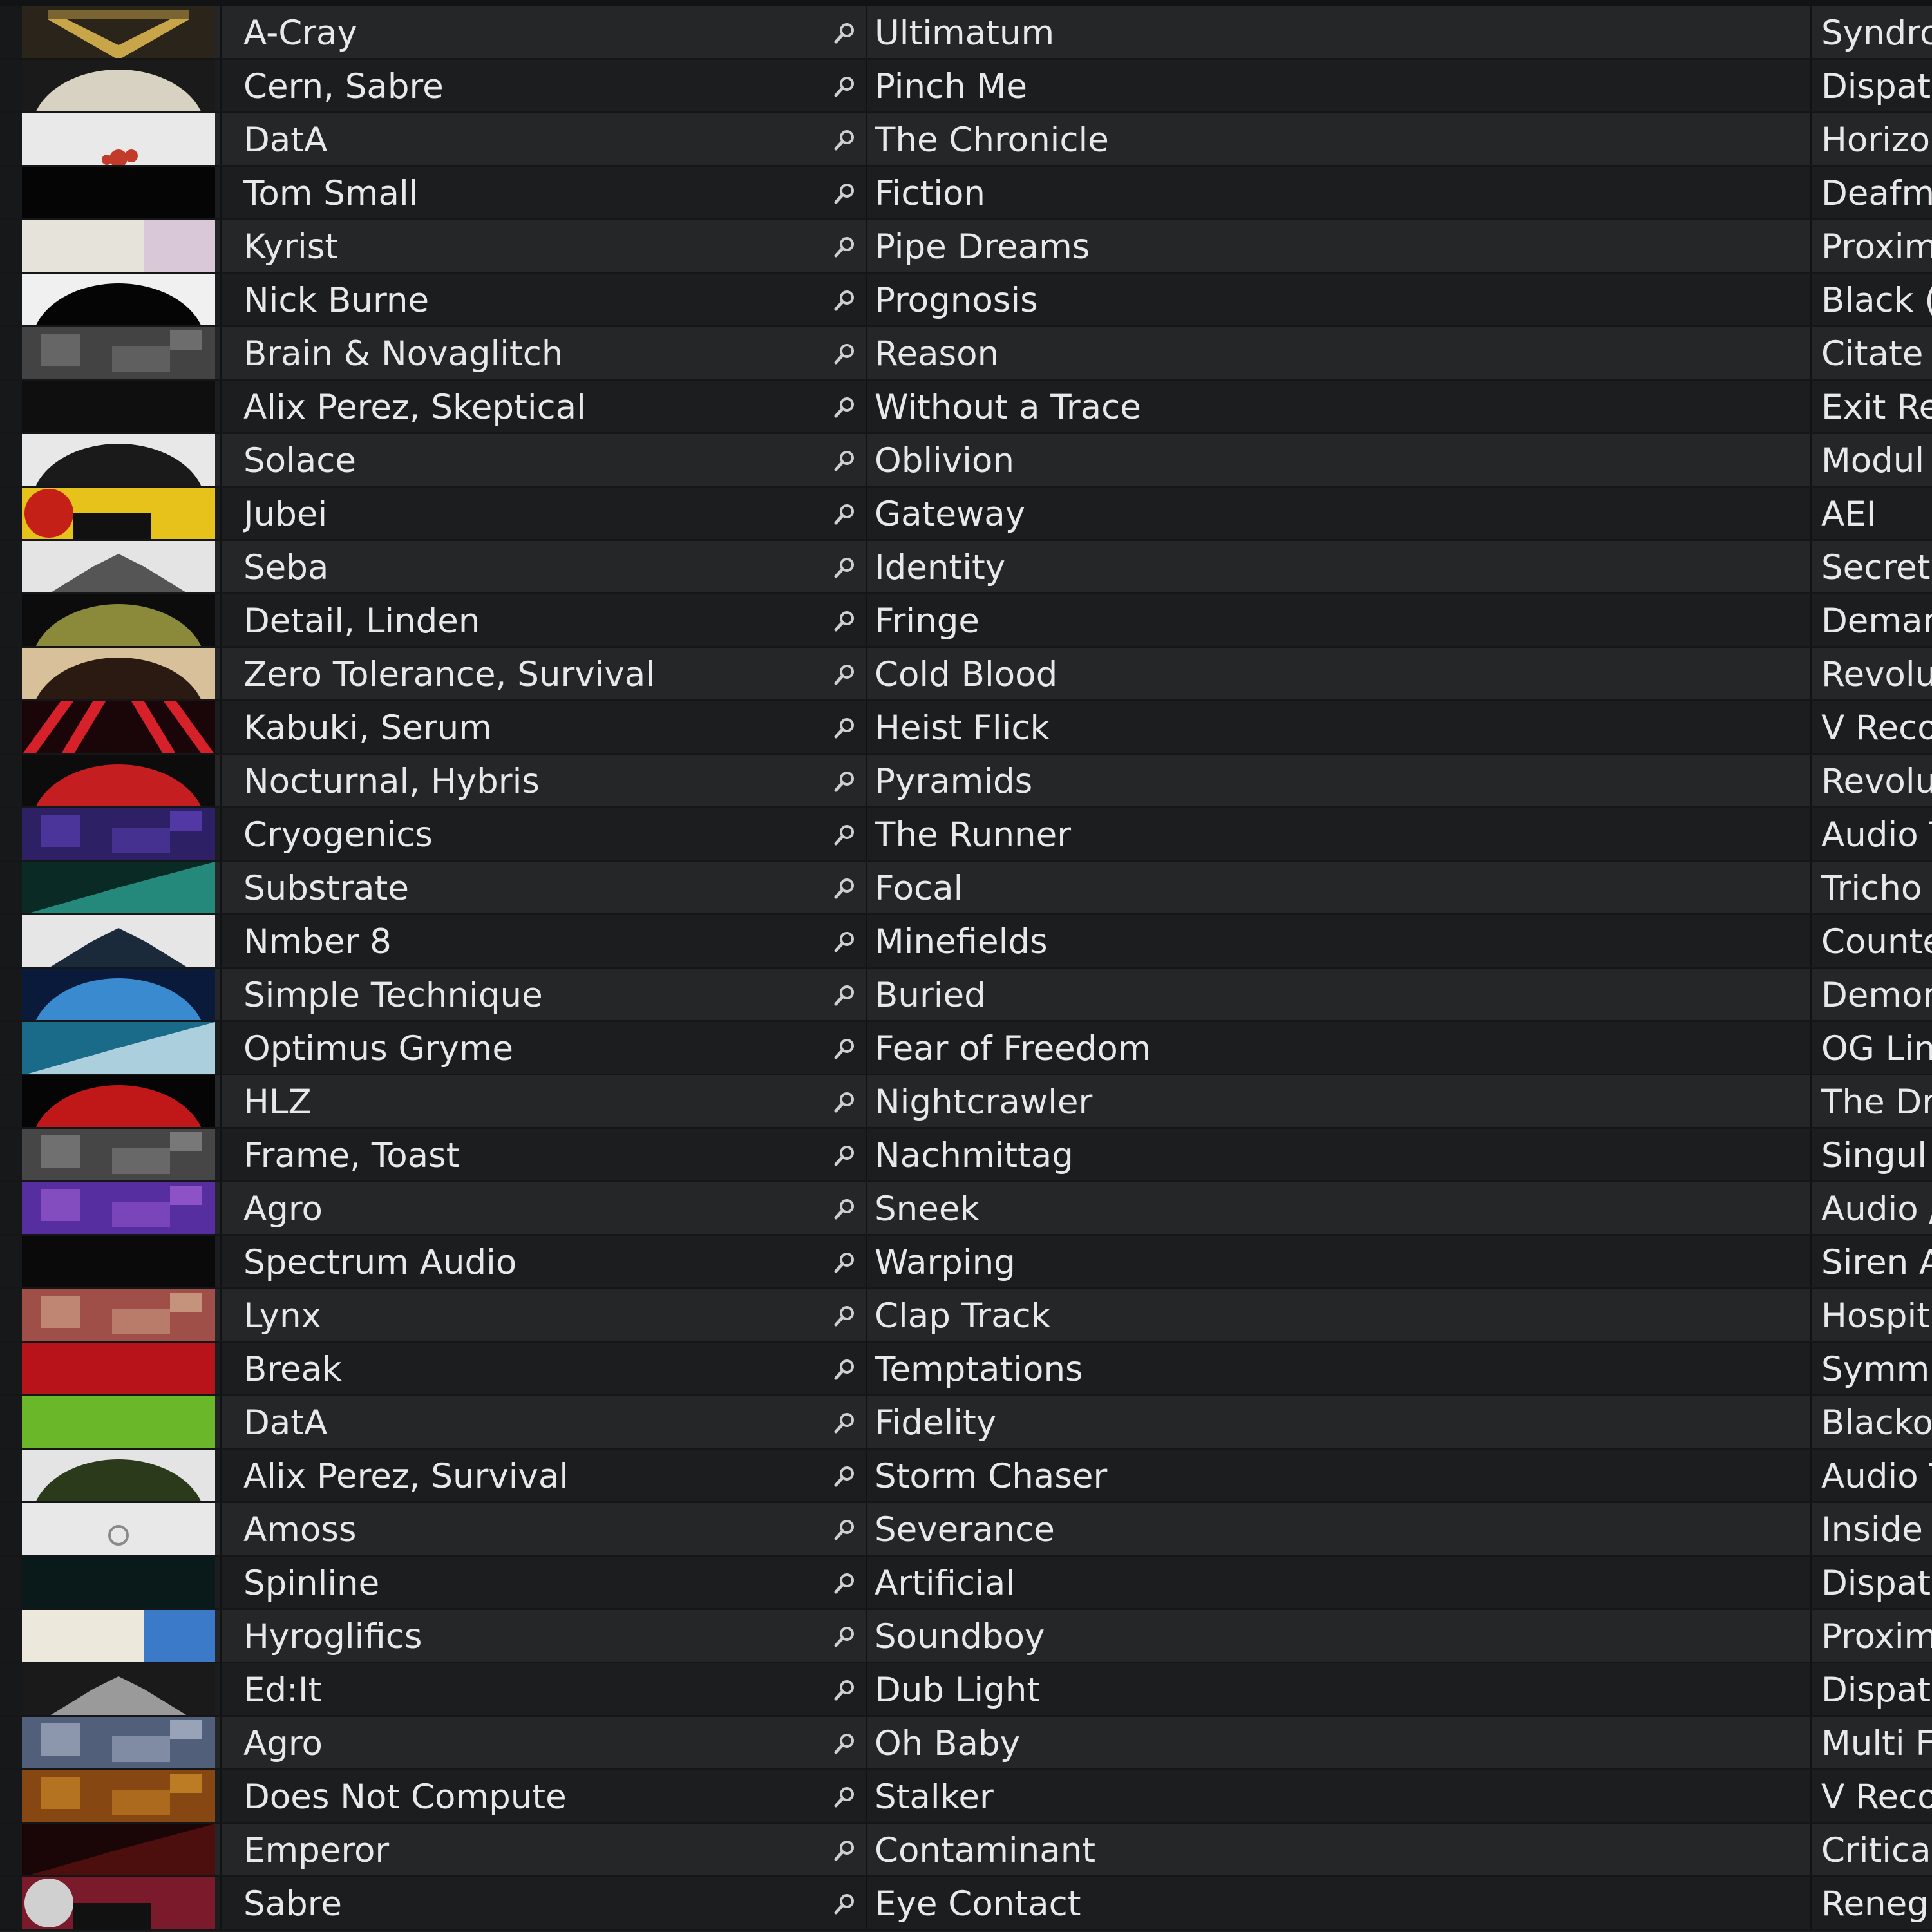  I want to click on label-cell: Demor, so click(1876, 996).